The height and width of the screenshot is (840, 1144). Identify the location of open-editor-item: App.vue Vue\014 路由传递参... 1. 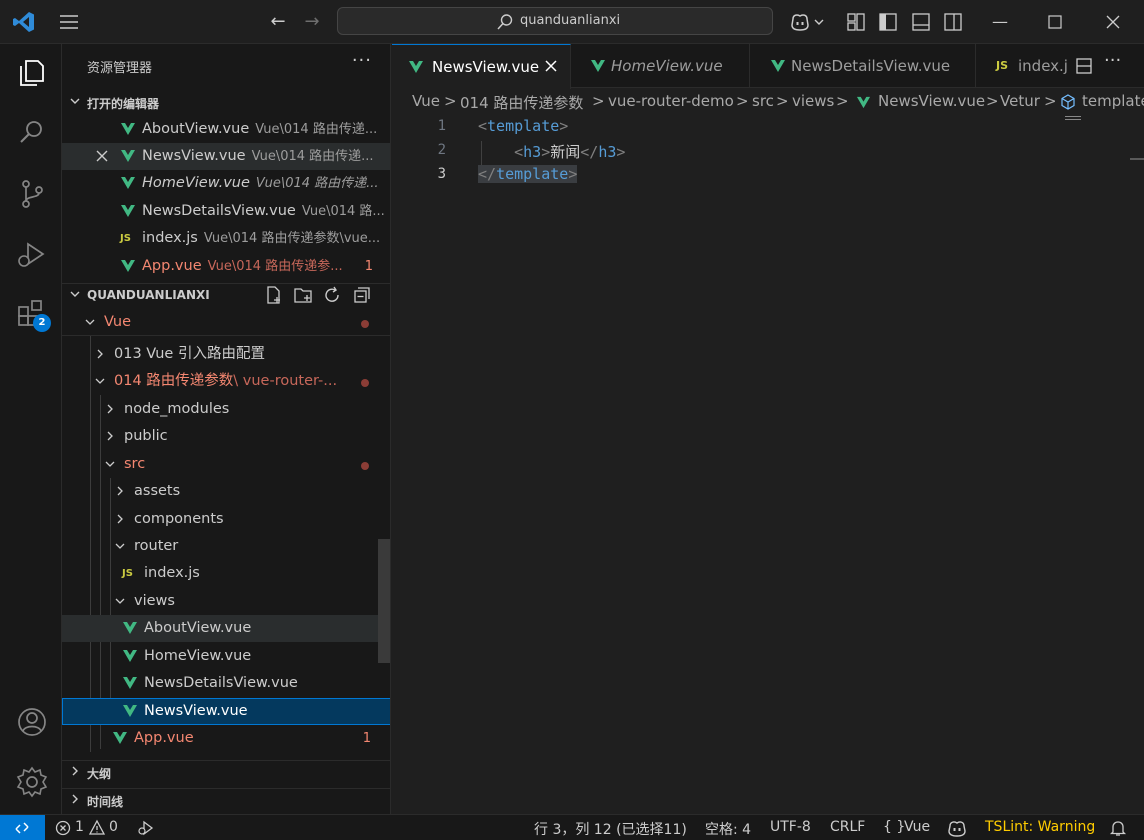
(226, 266).